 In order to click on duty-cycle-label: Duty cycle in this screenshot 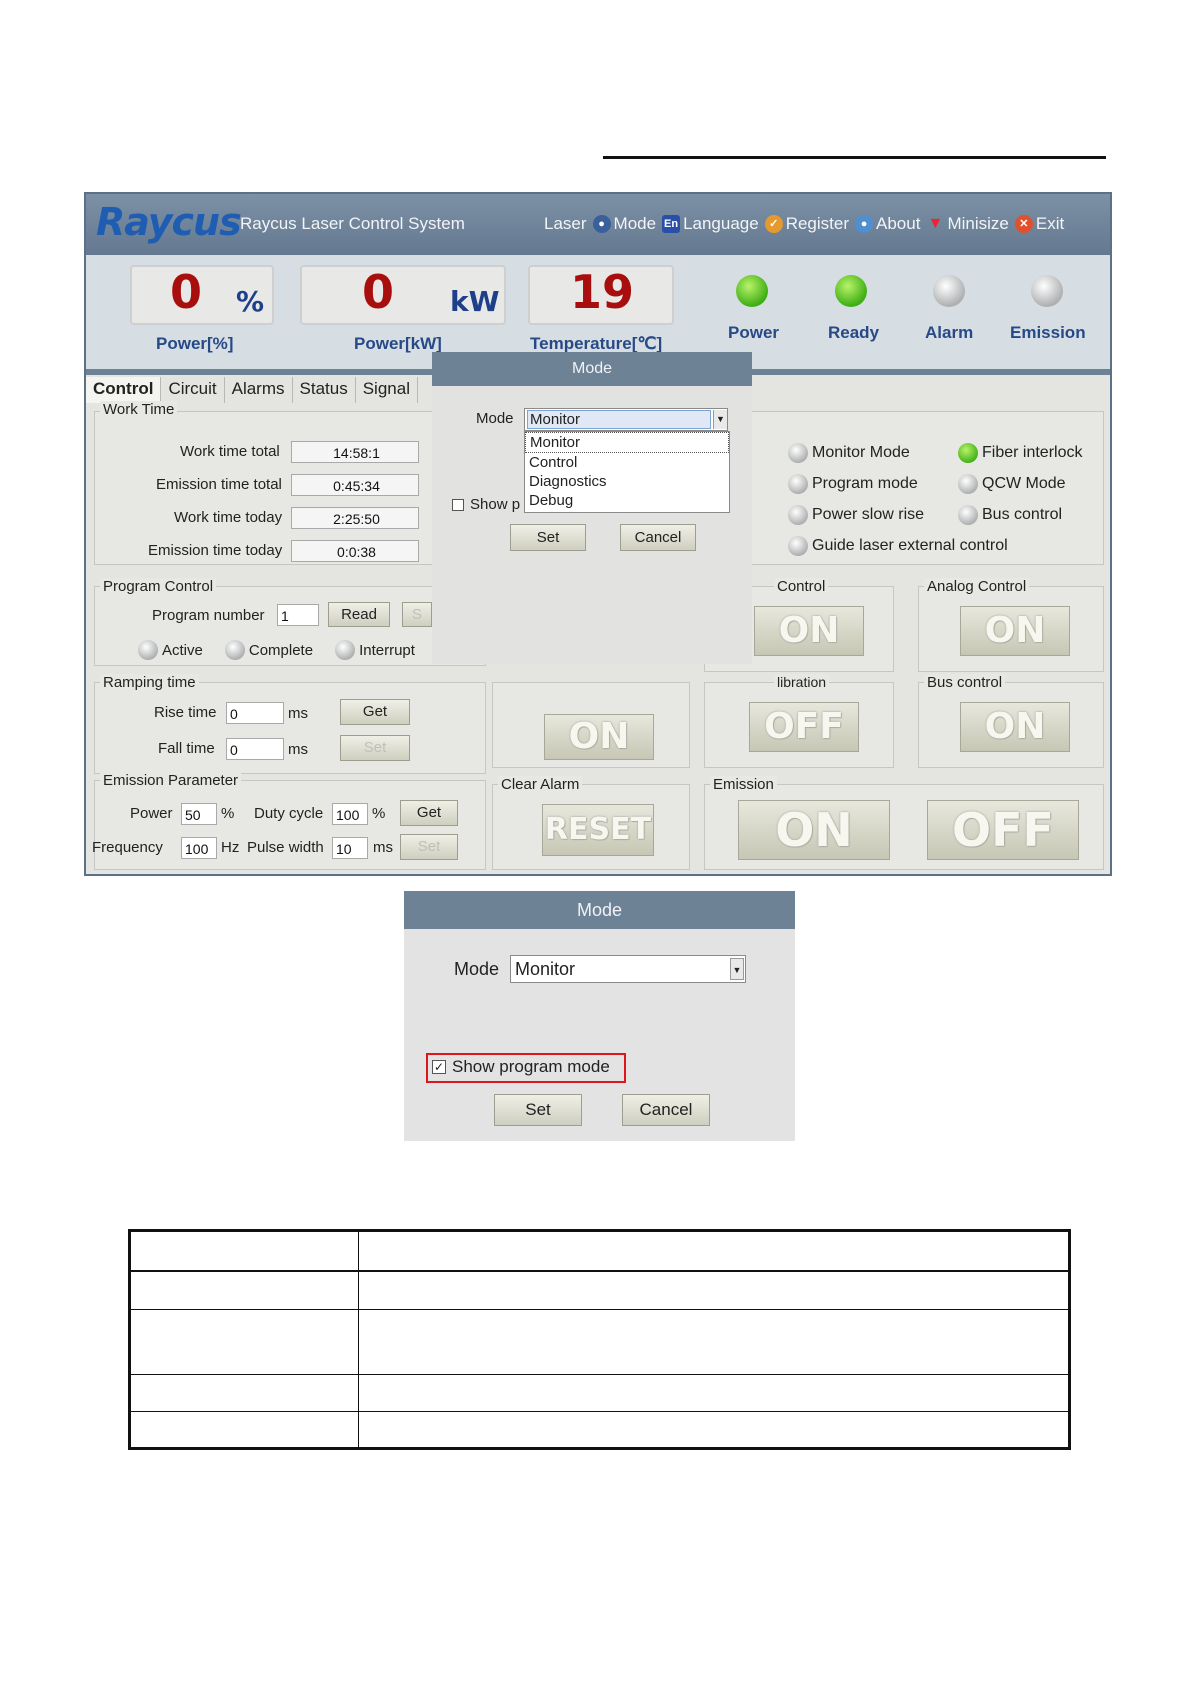, I will do `click(289, 813)`.